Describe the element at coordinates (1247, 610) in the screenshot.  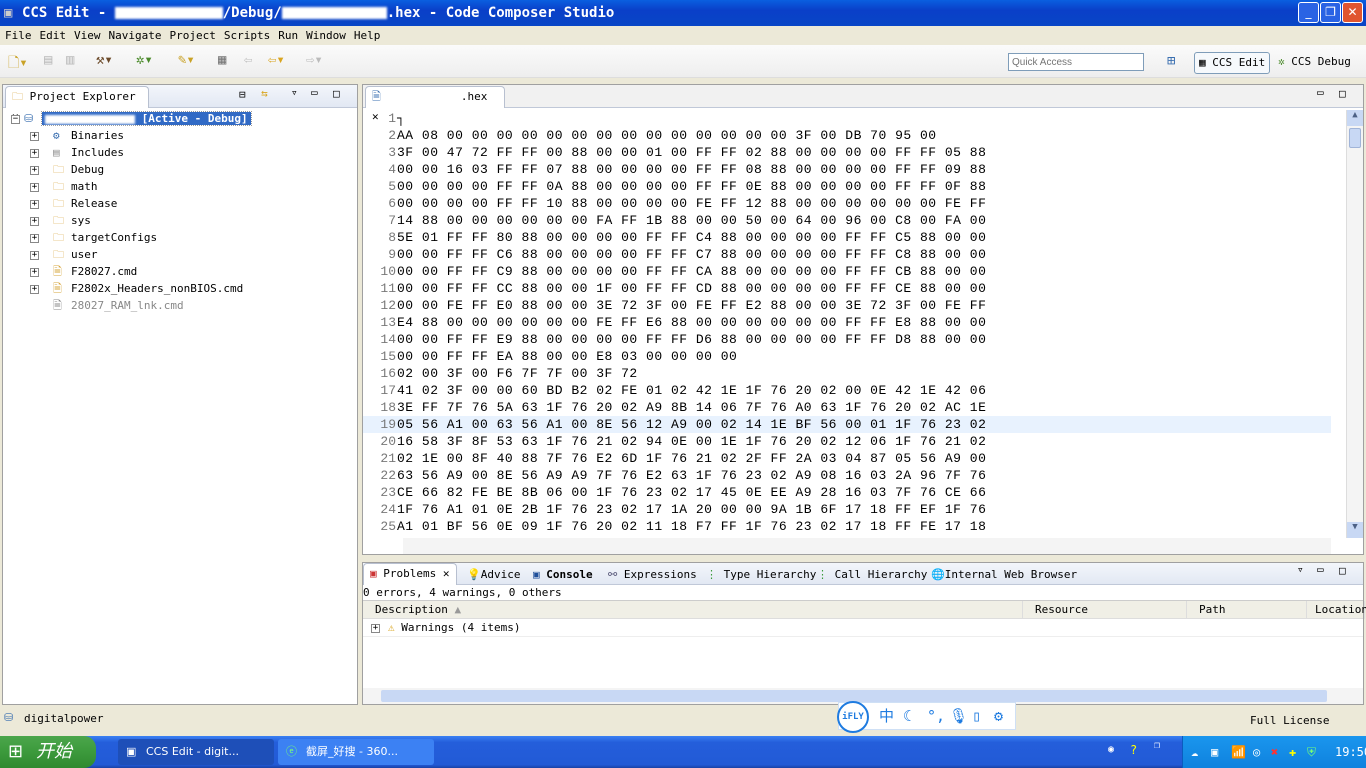
I see `column-path: Path` at that location.